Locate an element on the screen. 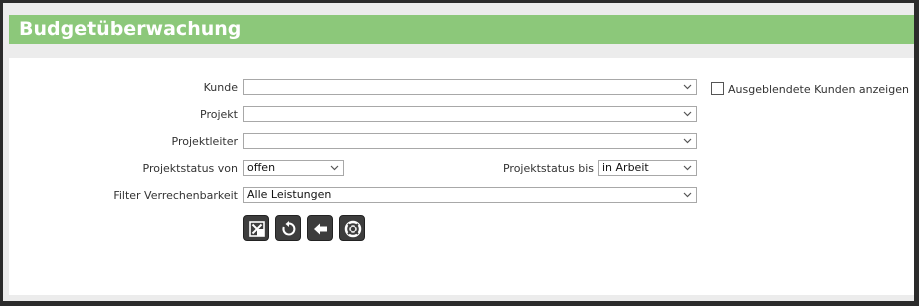 The width and height of the screenshot is (919, 306). filter-label: Filter Verrechenbarkeit is located at coordinates (175, 195).